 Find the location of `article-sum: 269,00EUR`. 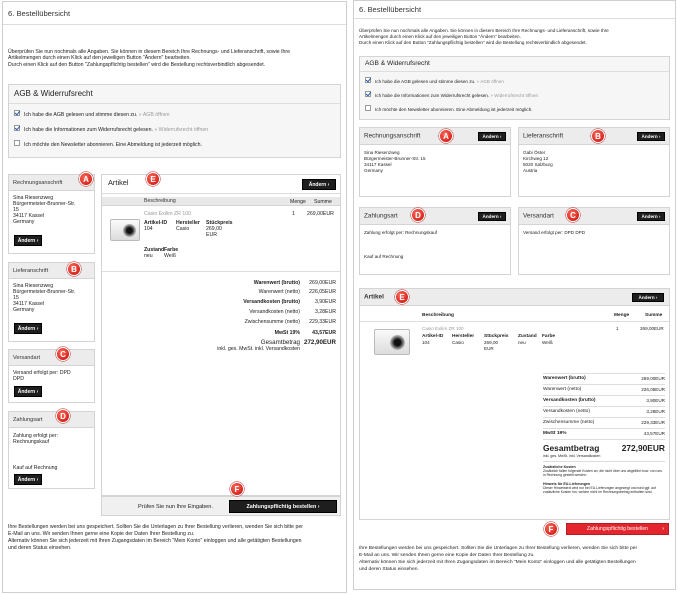

article-sum: 269,00EUR is located at coordinates (652, 328).